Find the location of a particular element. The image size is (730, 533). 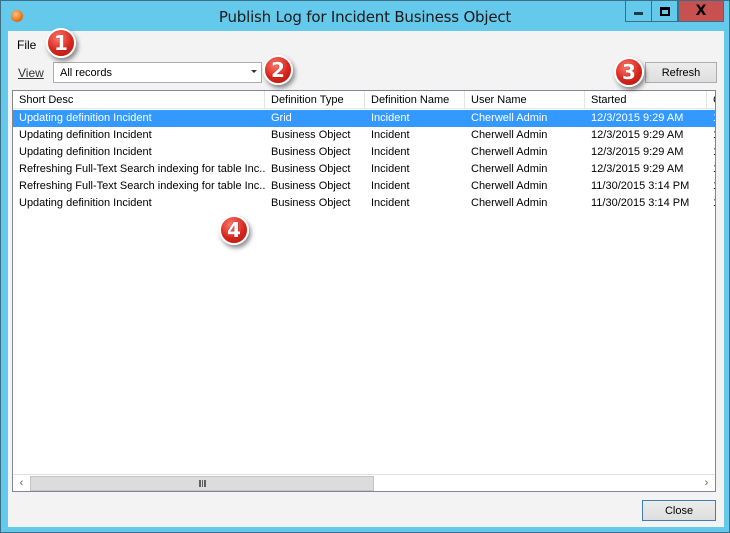

window-title: Publish Log for Incident Business Object is located at coordinates (365, 17).